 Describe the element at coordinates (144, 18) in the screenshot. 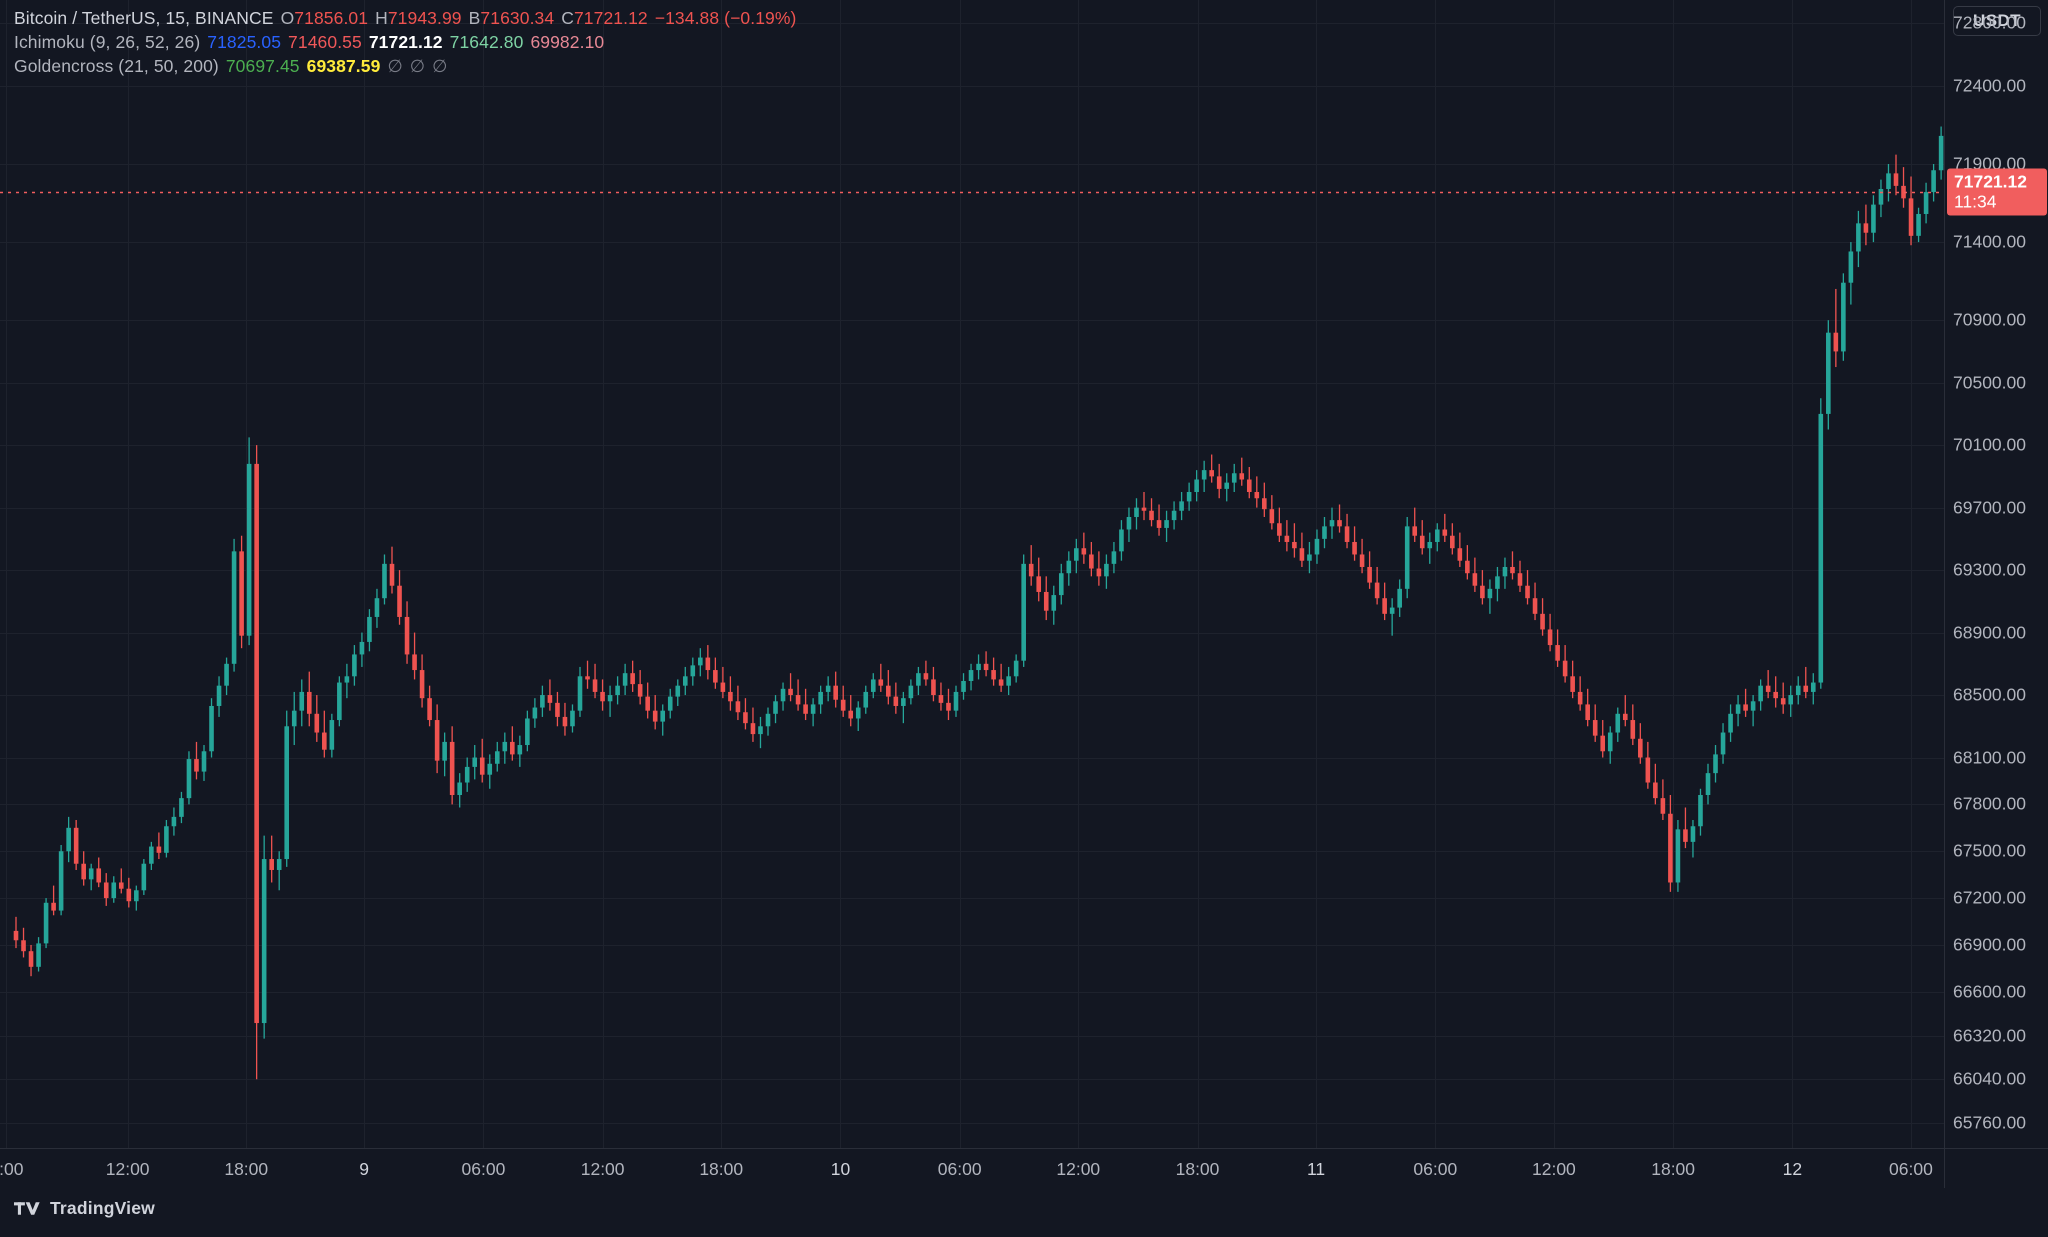

I see `symbol-title: Bitcoin / TetherUS, 15, BINANCE` at that location.